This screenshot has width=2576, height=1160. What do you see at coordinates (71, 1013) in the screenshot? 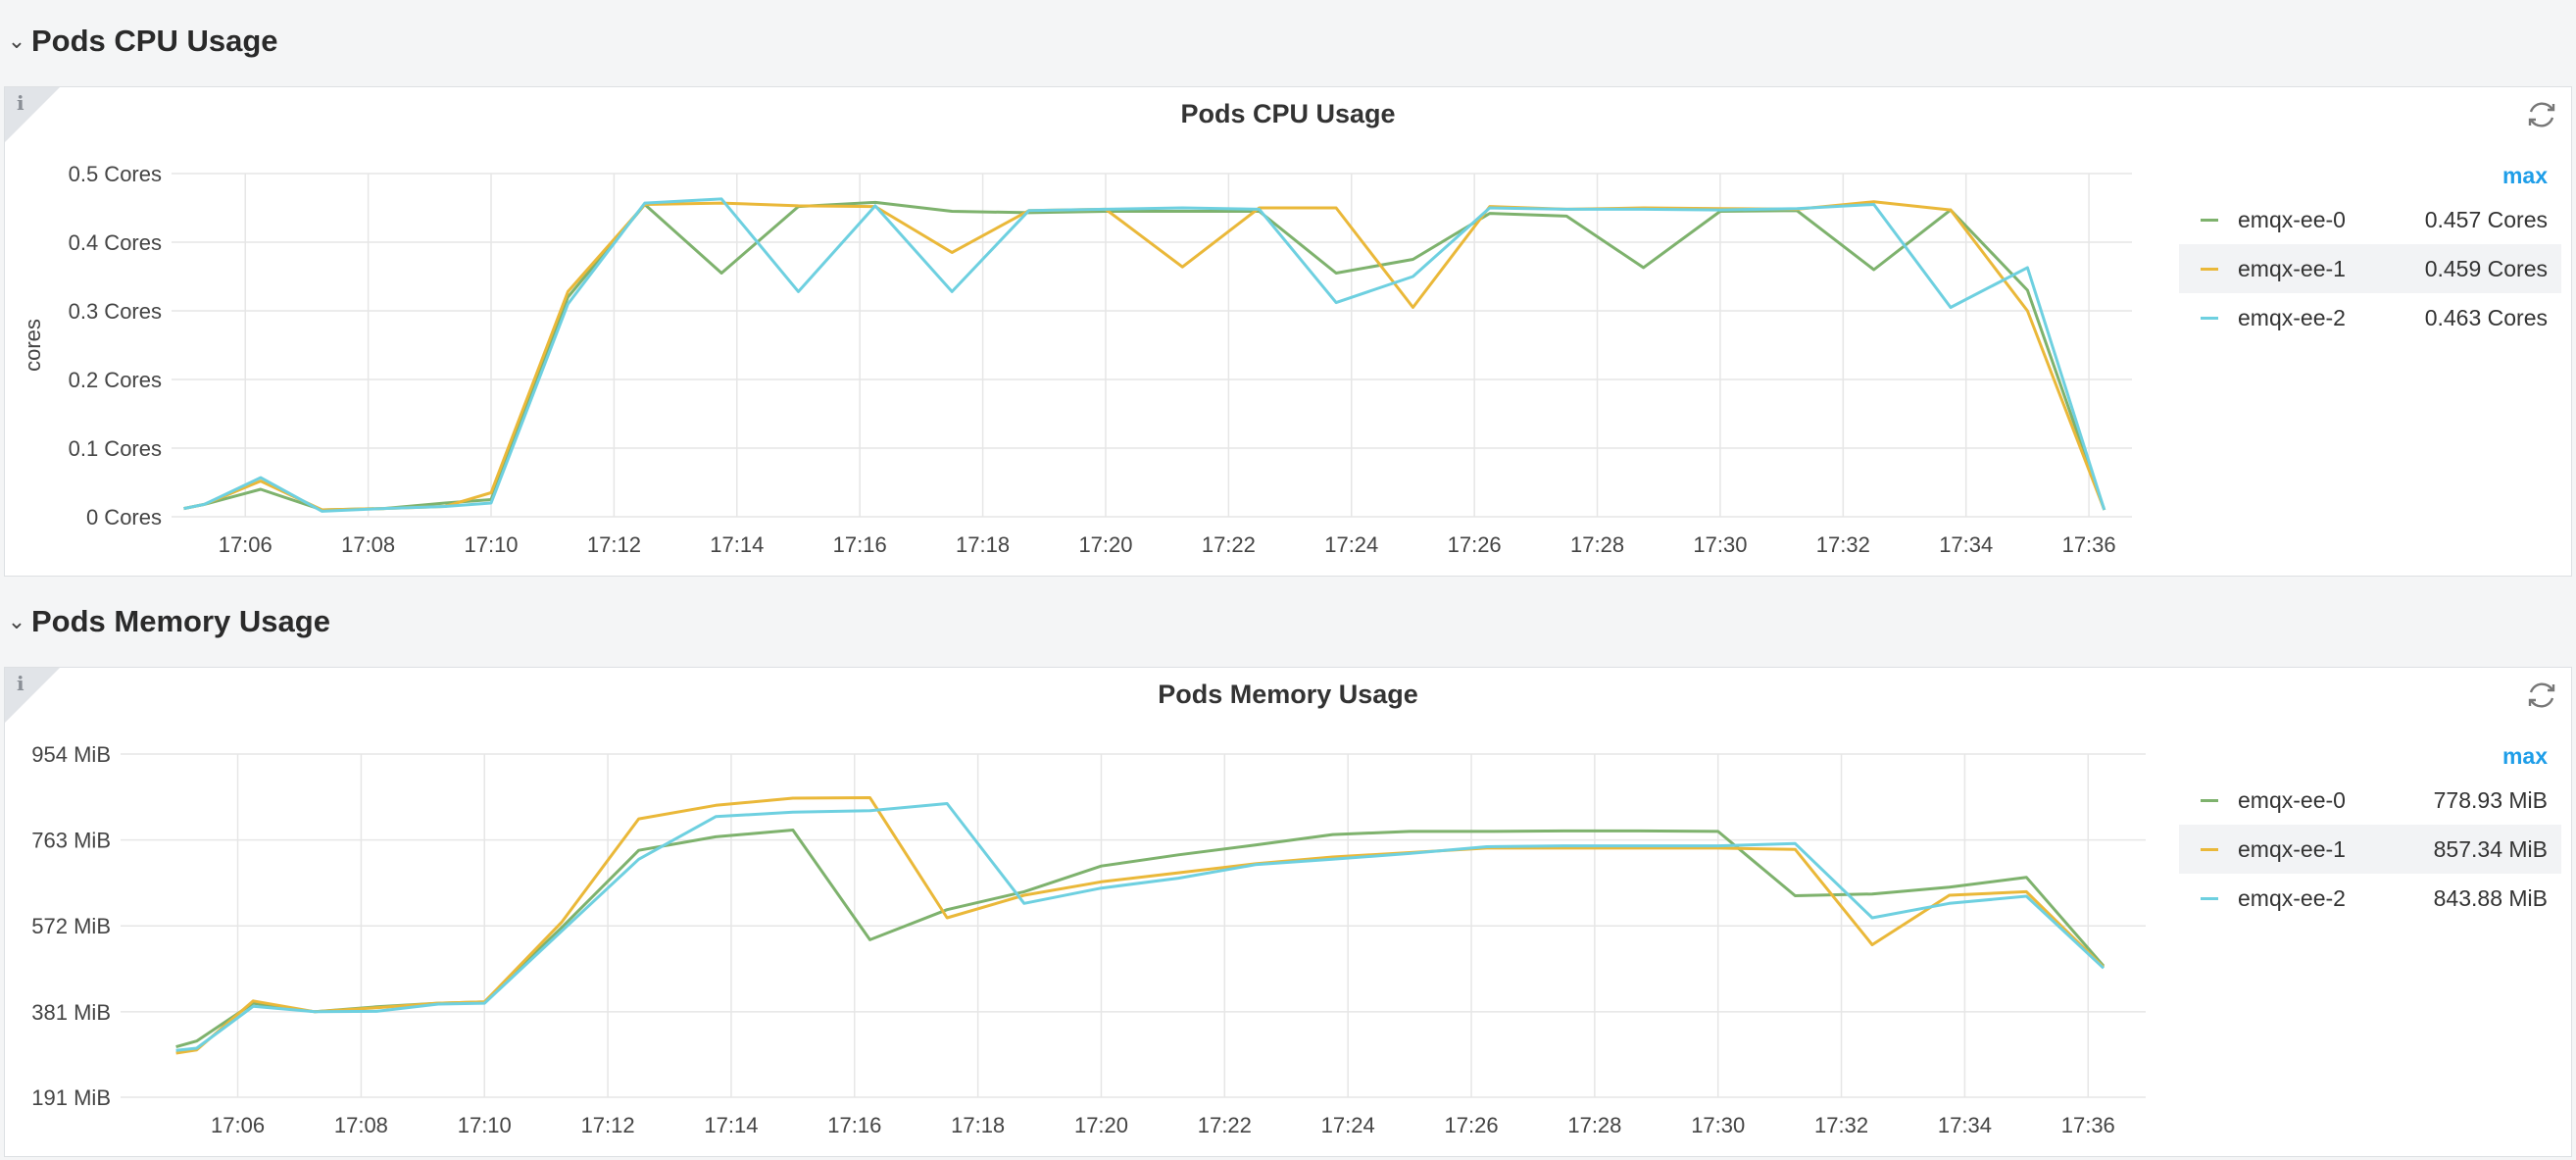
I see `y-tick-label: 381 MiB` at bounding box center [71, 1013].